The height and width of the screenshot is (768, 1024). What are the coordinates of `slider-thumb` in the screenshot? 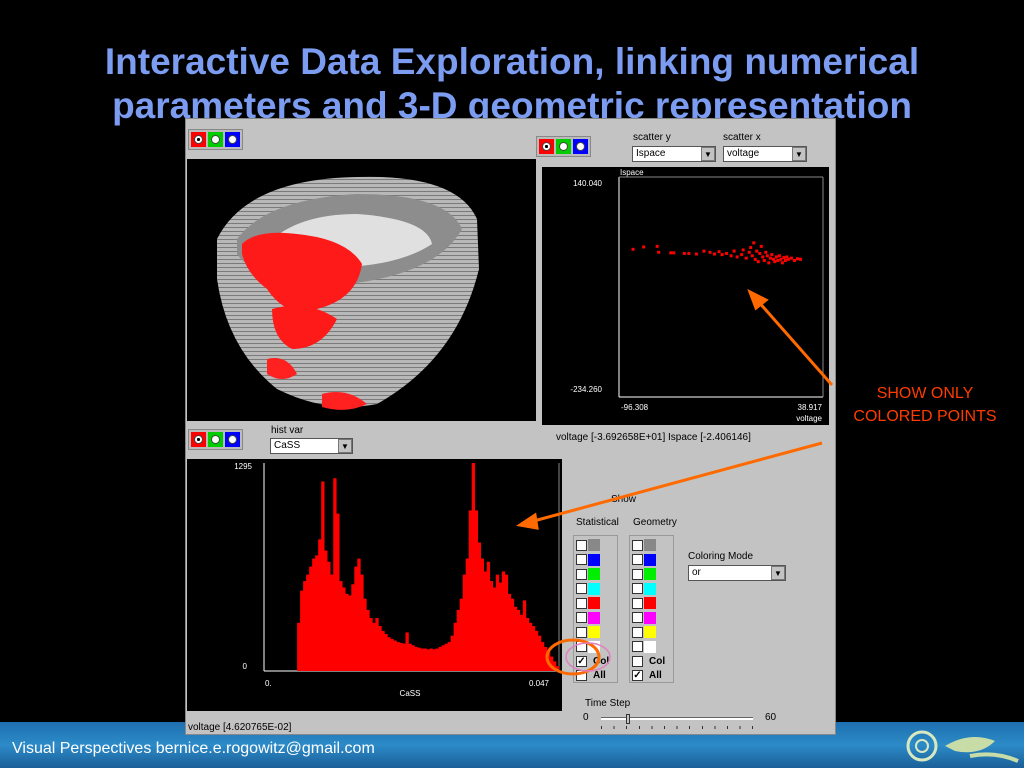 It's located at (627, 719).